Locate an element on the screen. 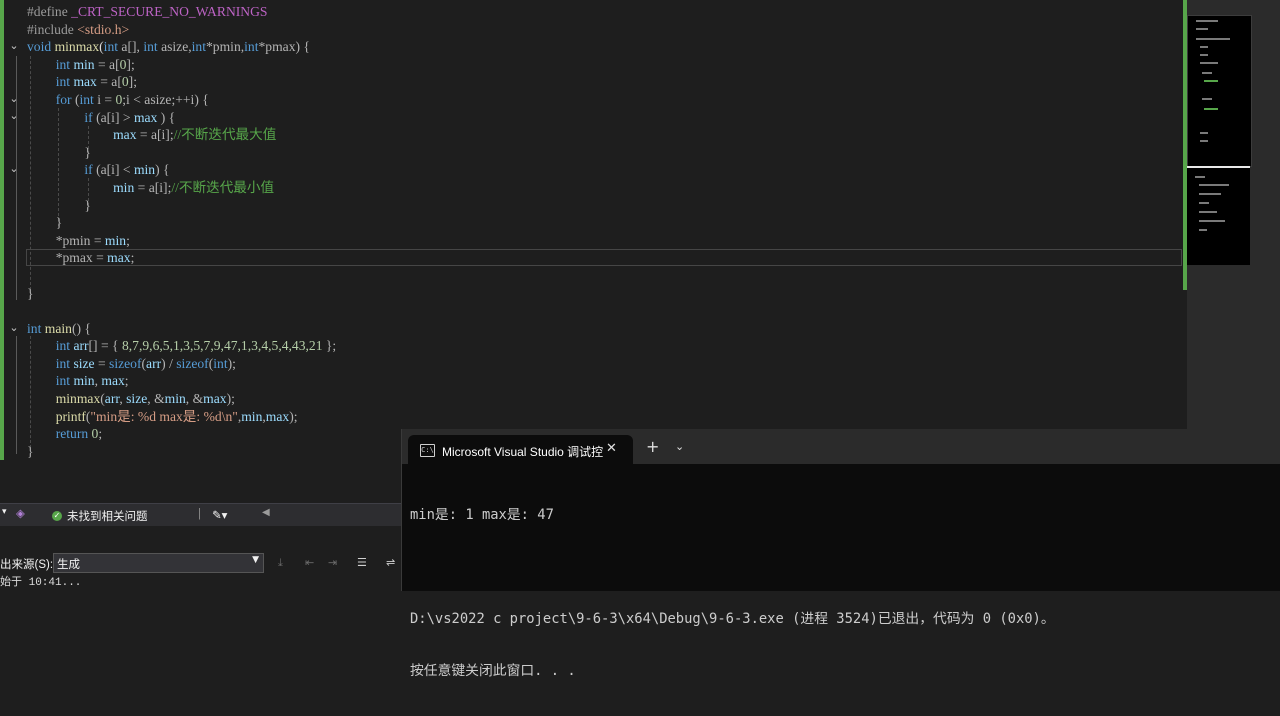  code-line: int min = a[0]; is located at coordinates (591, 65).